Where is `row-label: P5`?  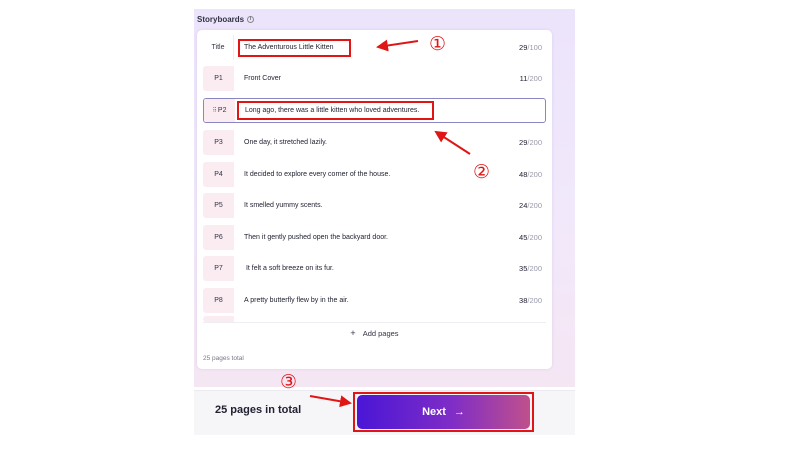 row-label: P5 is located at coordinates (218, 205).